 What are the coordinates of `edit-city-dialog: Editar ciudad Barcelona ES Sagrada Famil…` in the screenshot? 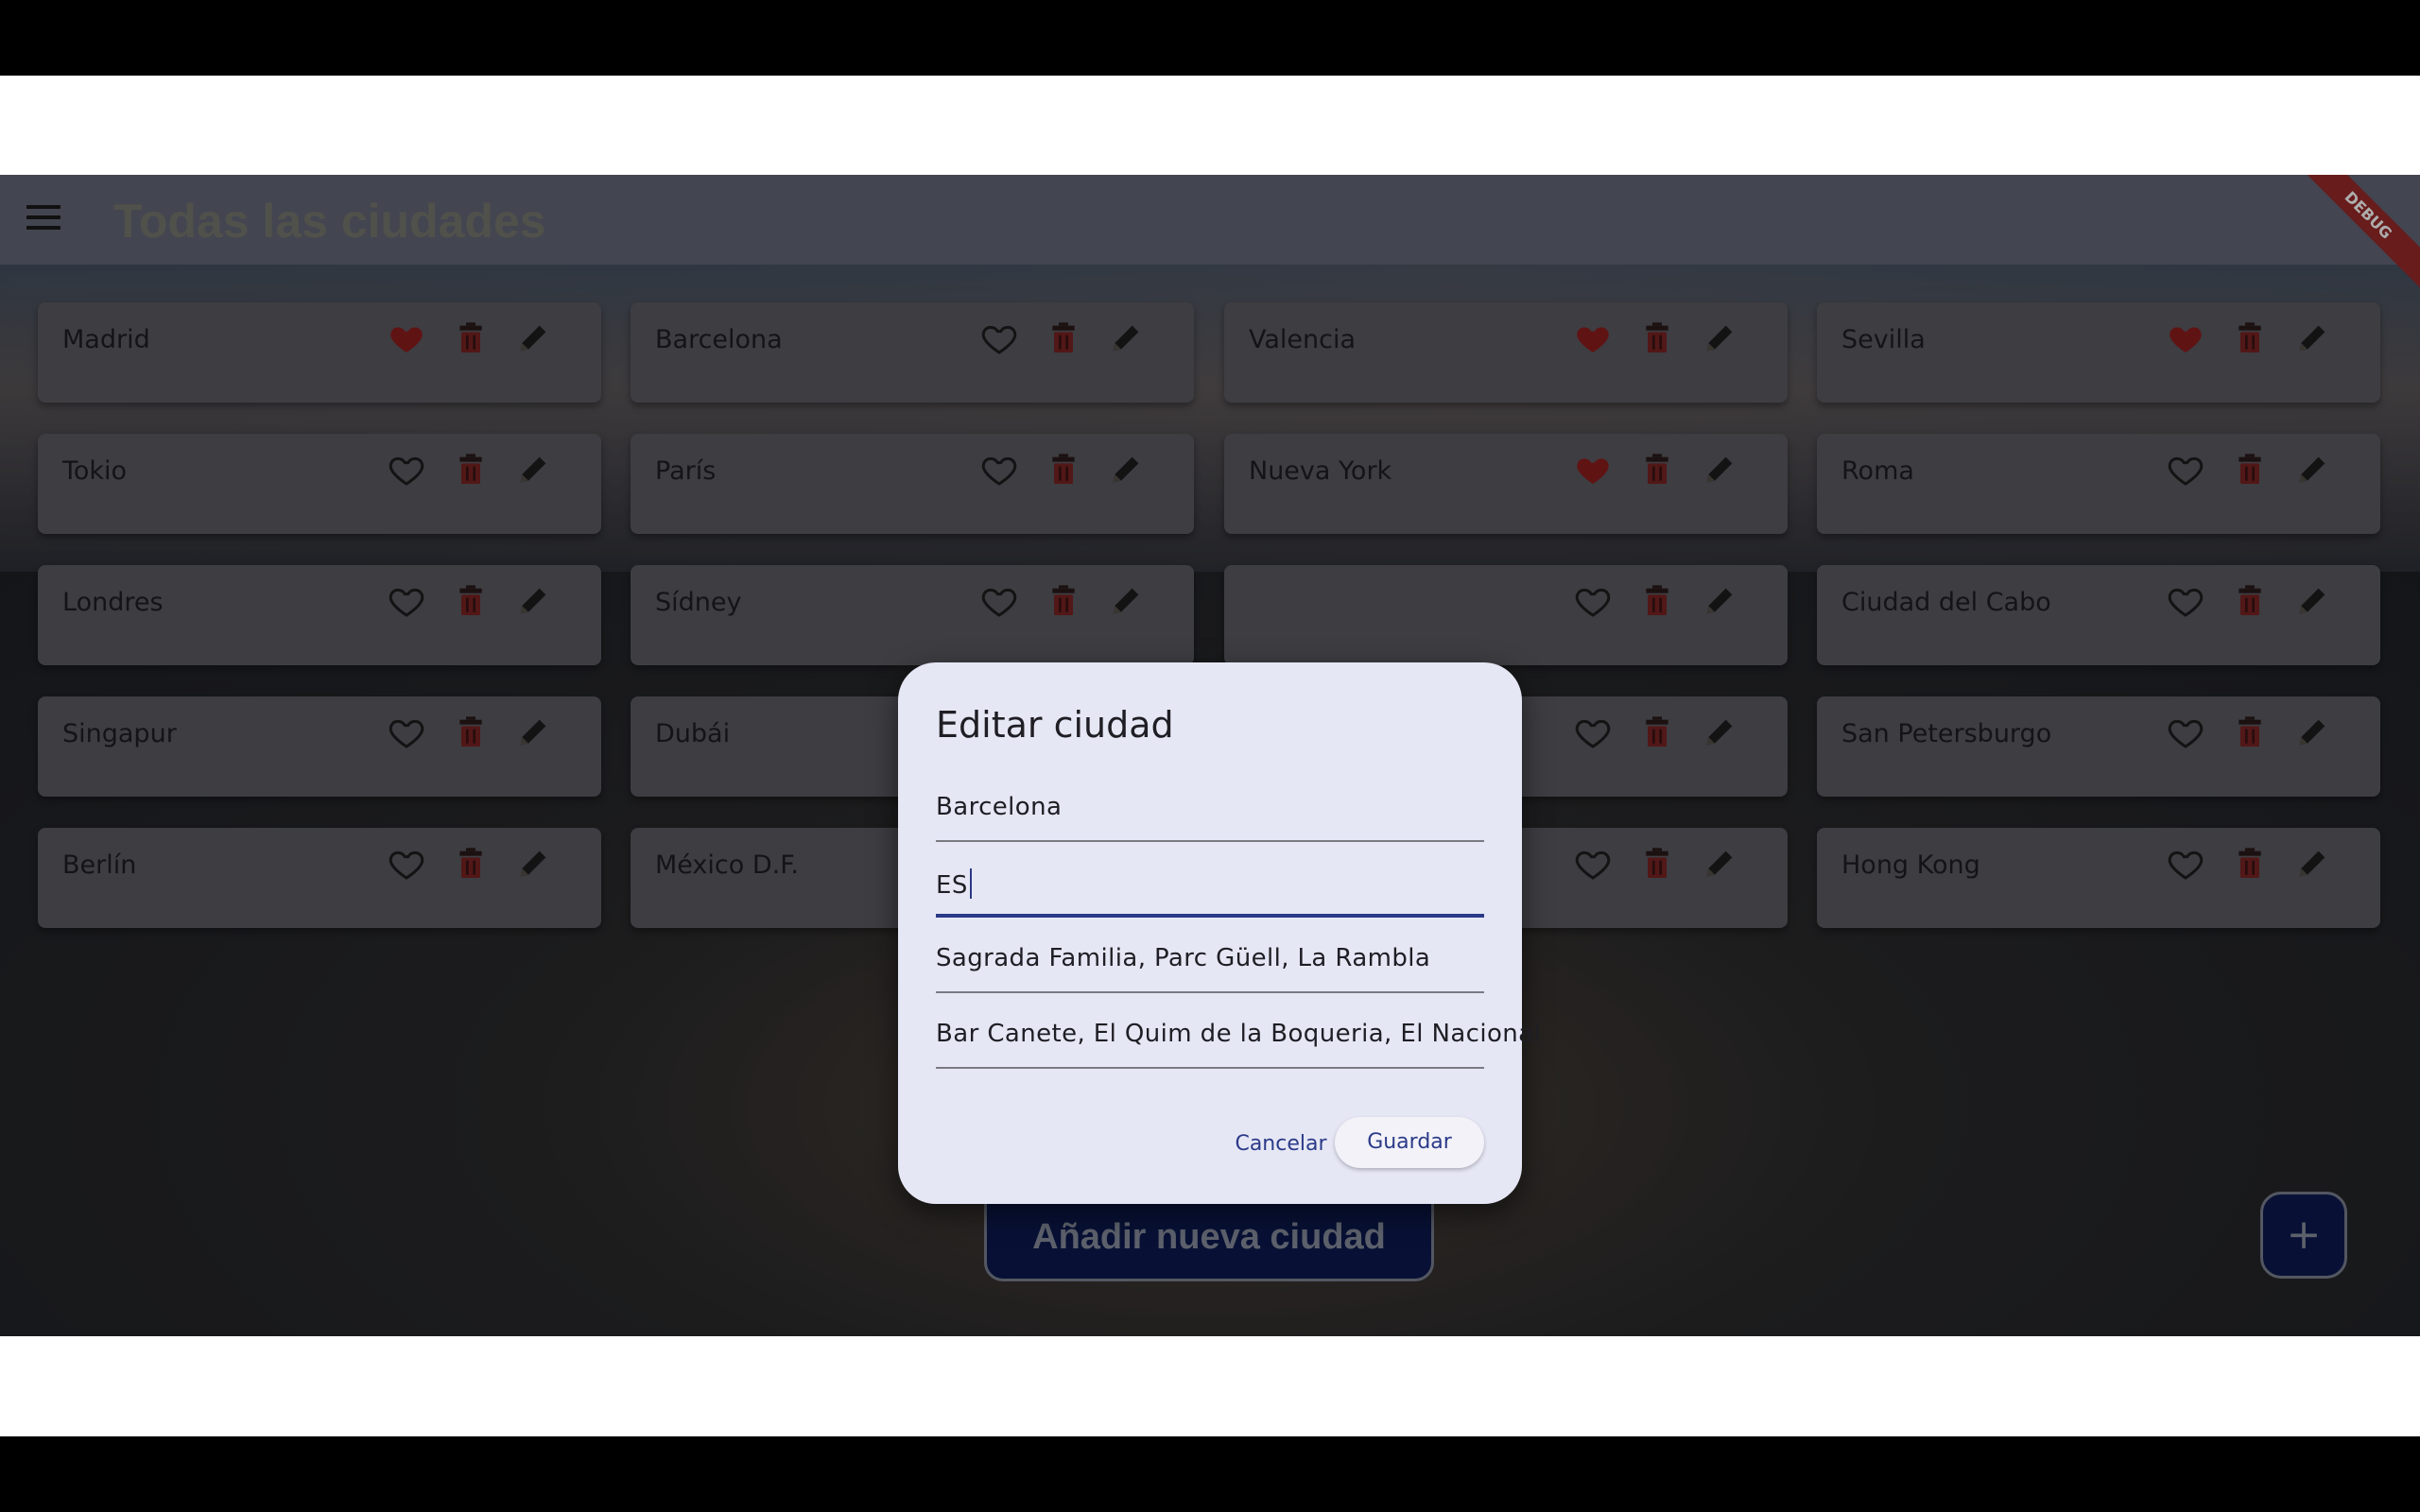 It's located at (1219, 933).